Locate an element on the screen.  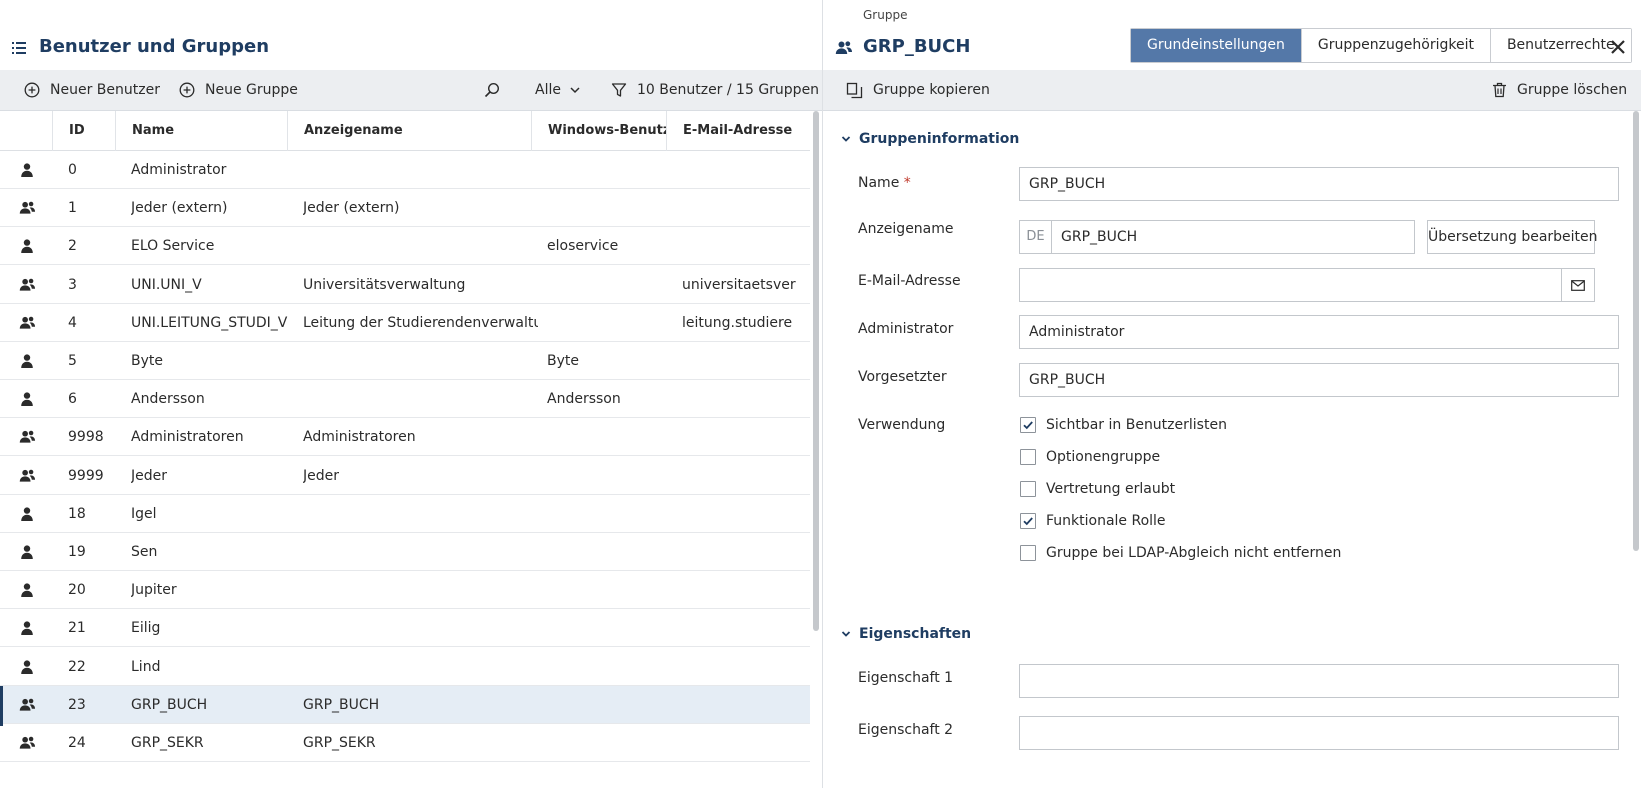
table-row: 20 Jupiter is located at coordinates (405, 590).